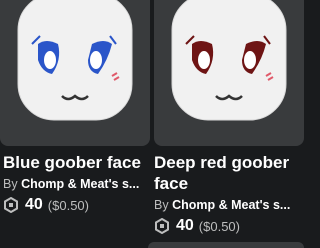  What do you see at coordinates (229, 173) in the screenshot?
I see `item-name: Deep red goober face` at bounding box center [229, 173].